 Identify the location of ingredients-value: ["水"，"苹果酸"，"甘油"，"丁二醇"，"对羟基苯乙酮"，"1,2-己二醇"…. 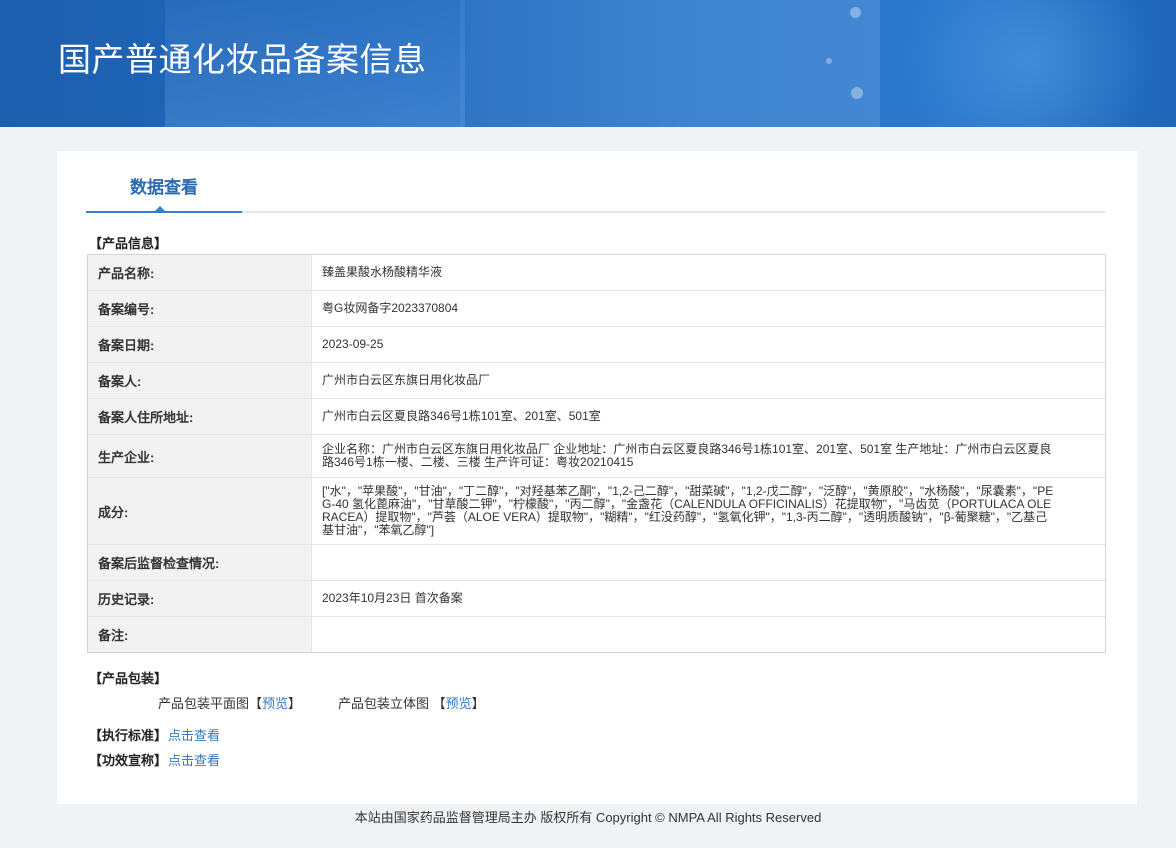
(708, 511).